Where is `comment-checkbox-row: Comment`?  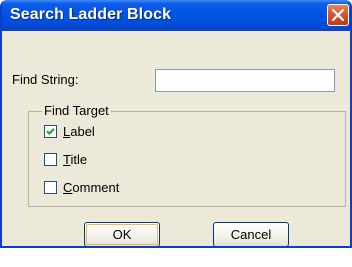
comment-checkbox-row: Comment is located at coordinates (81, 187).